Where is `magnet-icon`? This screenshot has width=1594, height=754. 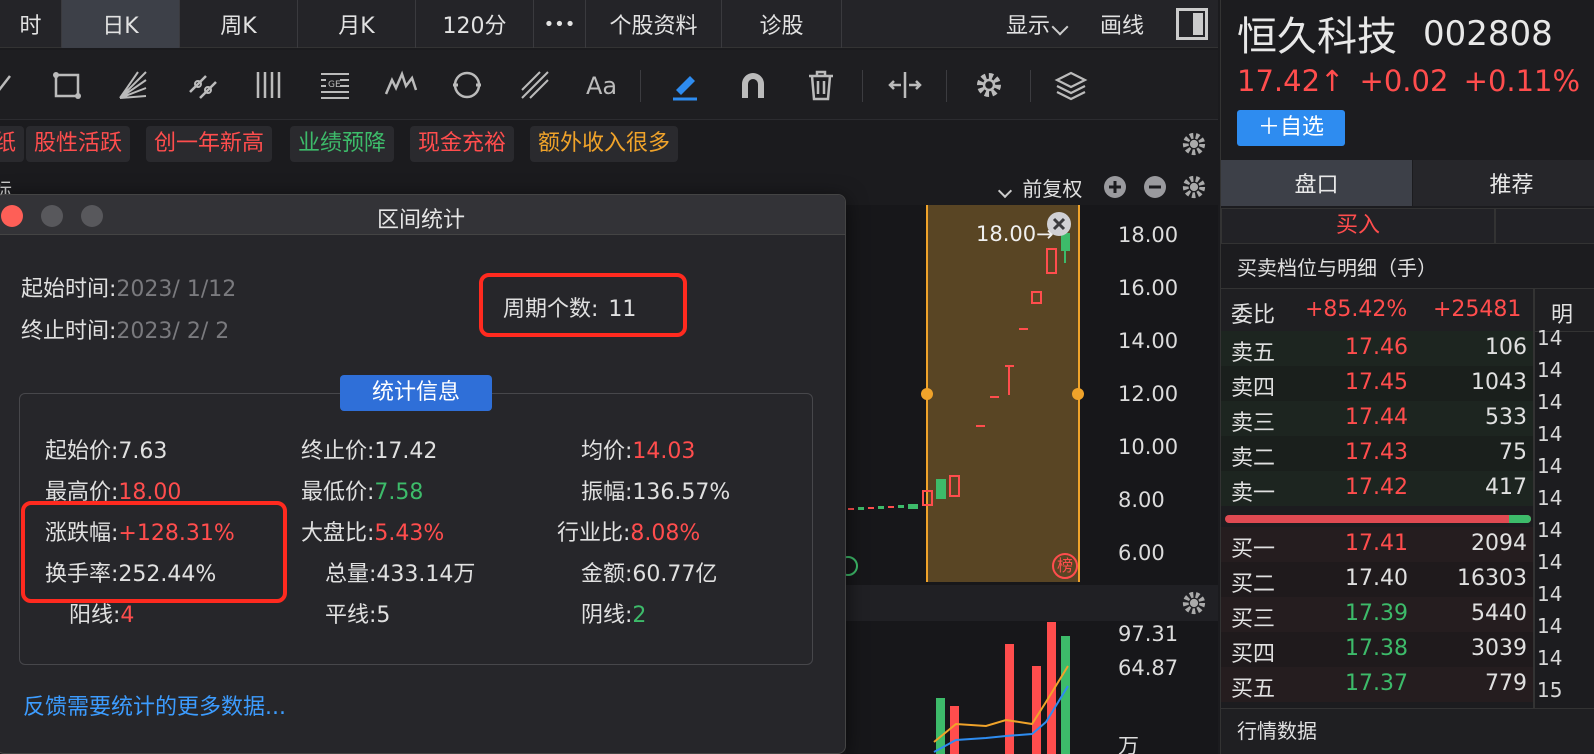 magnet-icon is located at coordinates (753, 85).